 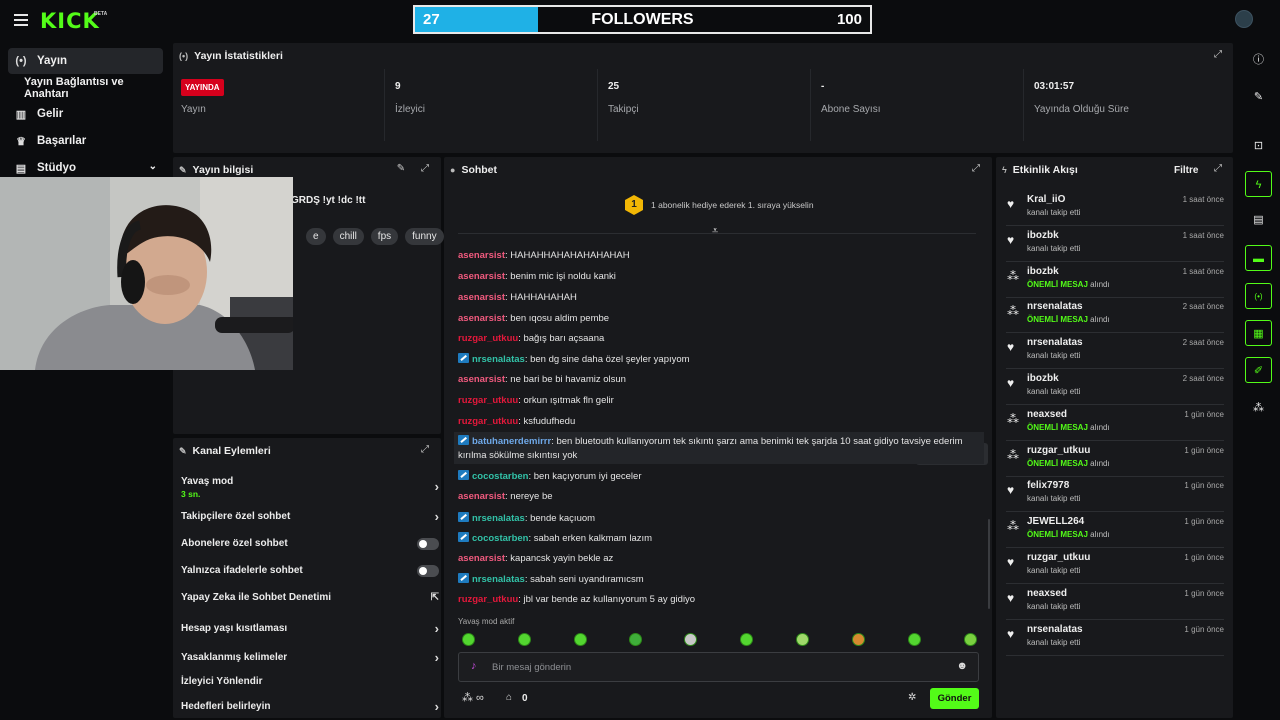 What do you see at coordinates (962, 666) in the screenshot?
I see `emoji-icon: ☻` at bounding box center [962, 666].